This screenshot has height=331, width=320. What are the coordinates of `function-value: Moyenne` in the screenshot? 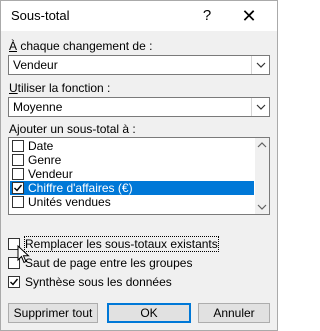 It's located at (38, 107).